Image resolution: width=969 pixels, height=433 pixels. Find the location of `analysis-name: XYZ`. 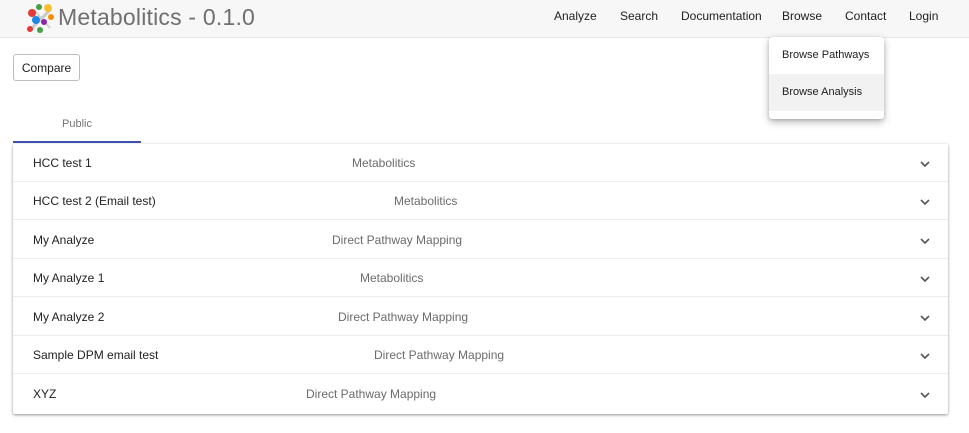

analysis-name: XYZ is located at coordinates (45, 394).